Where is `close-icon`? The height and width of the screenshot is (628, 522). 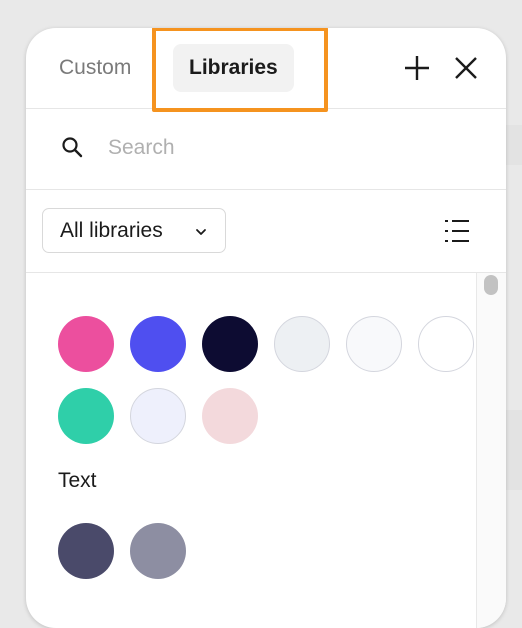
close-icon is located at coordinates (466, 68).